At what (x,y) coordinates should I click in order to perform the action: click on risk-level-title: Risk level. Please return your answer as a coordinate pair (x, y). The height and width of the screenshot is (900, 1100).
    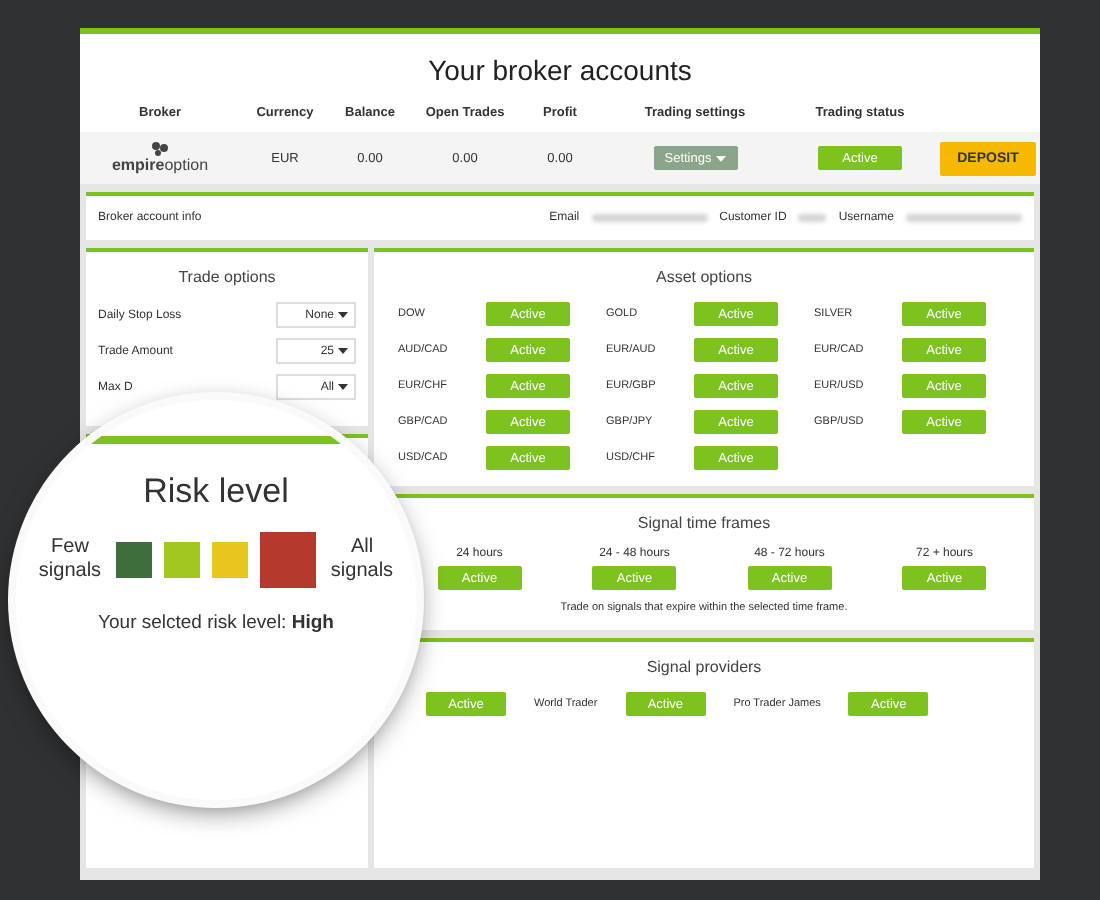
    Looking at the image, I should click on (216, 492).